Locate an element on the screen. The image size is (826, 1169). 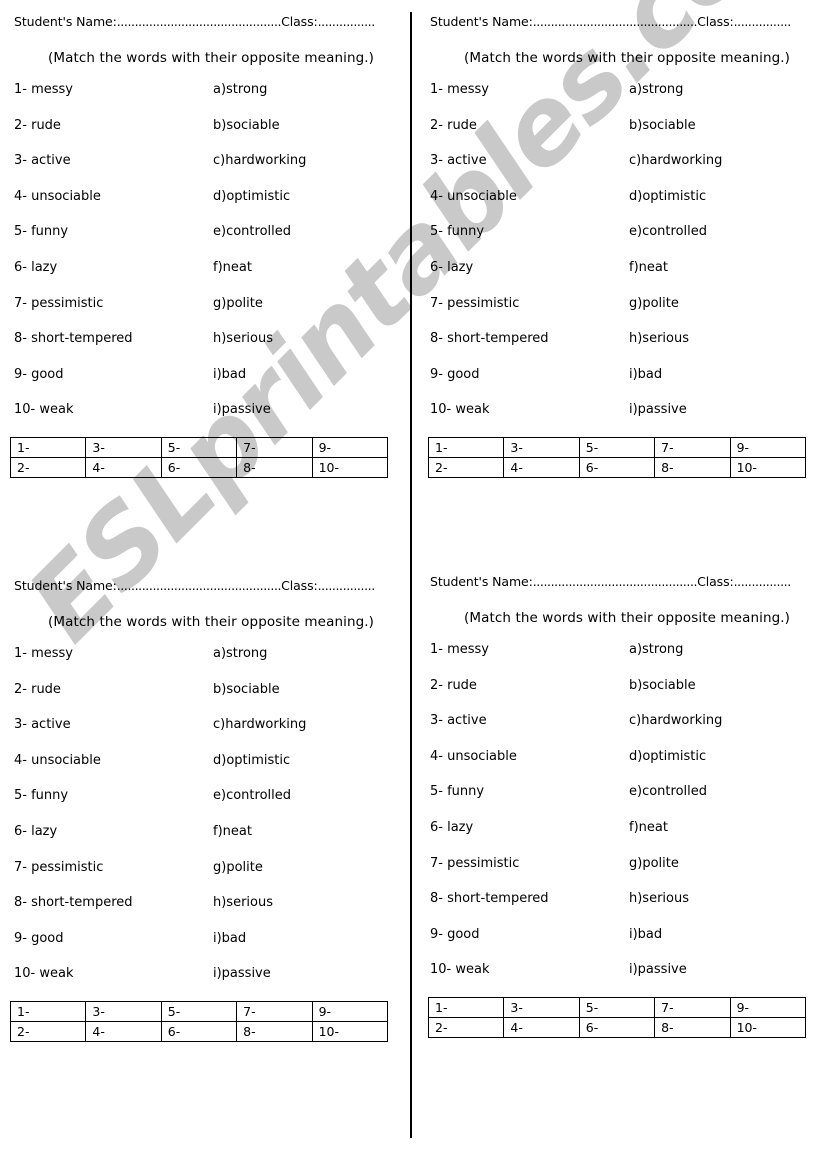
match-row: 3- active c)hardworking is located at coordinates (621, 171).